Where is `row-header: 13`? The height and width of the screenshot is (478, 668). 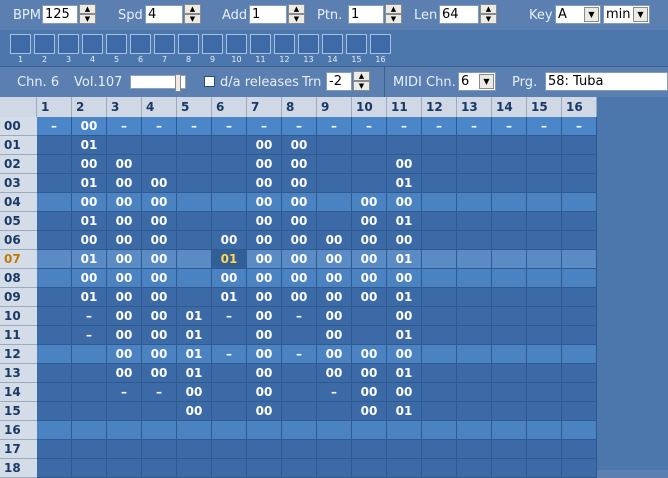 row-header: 13 is located at coordinates (18, 373).